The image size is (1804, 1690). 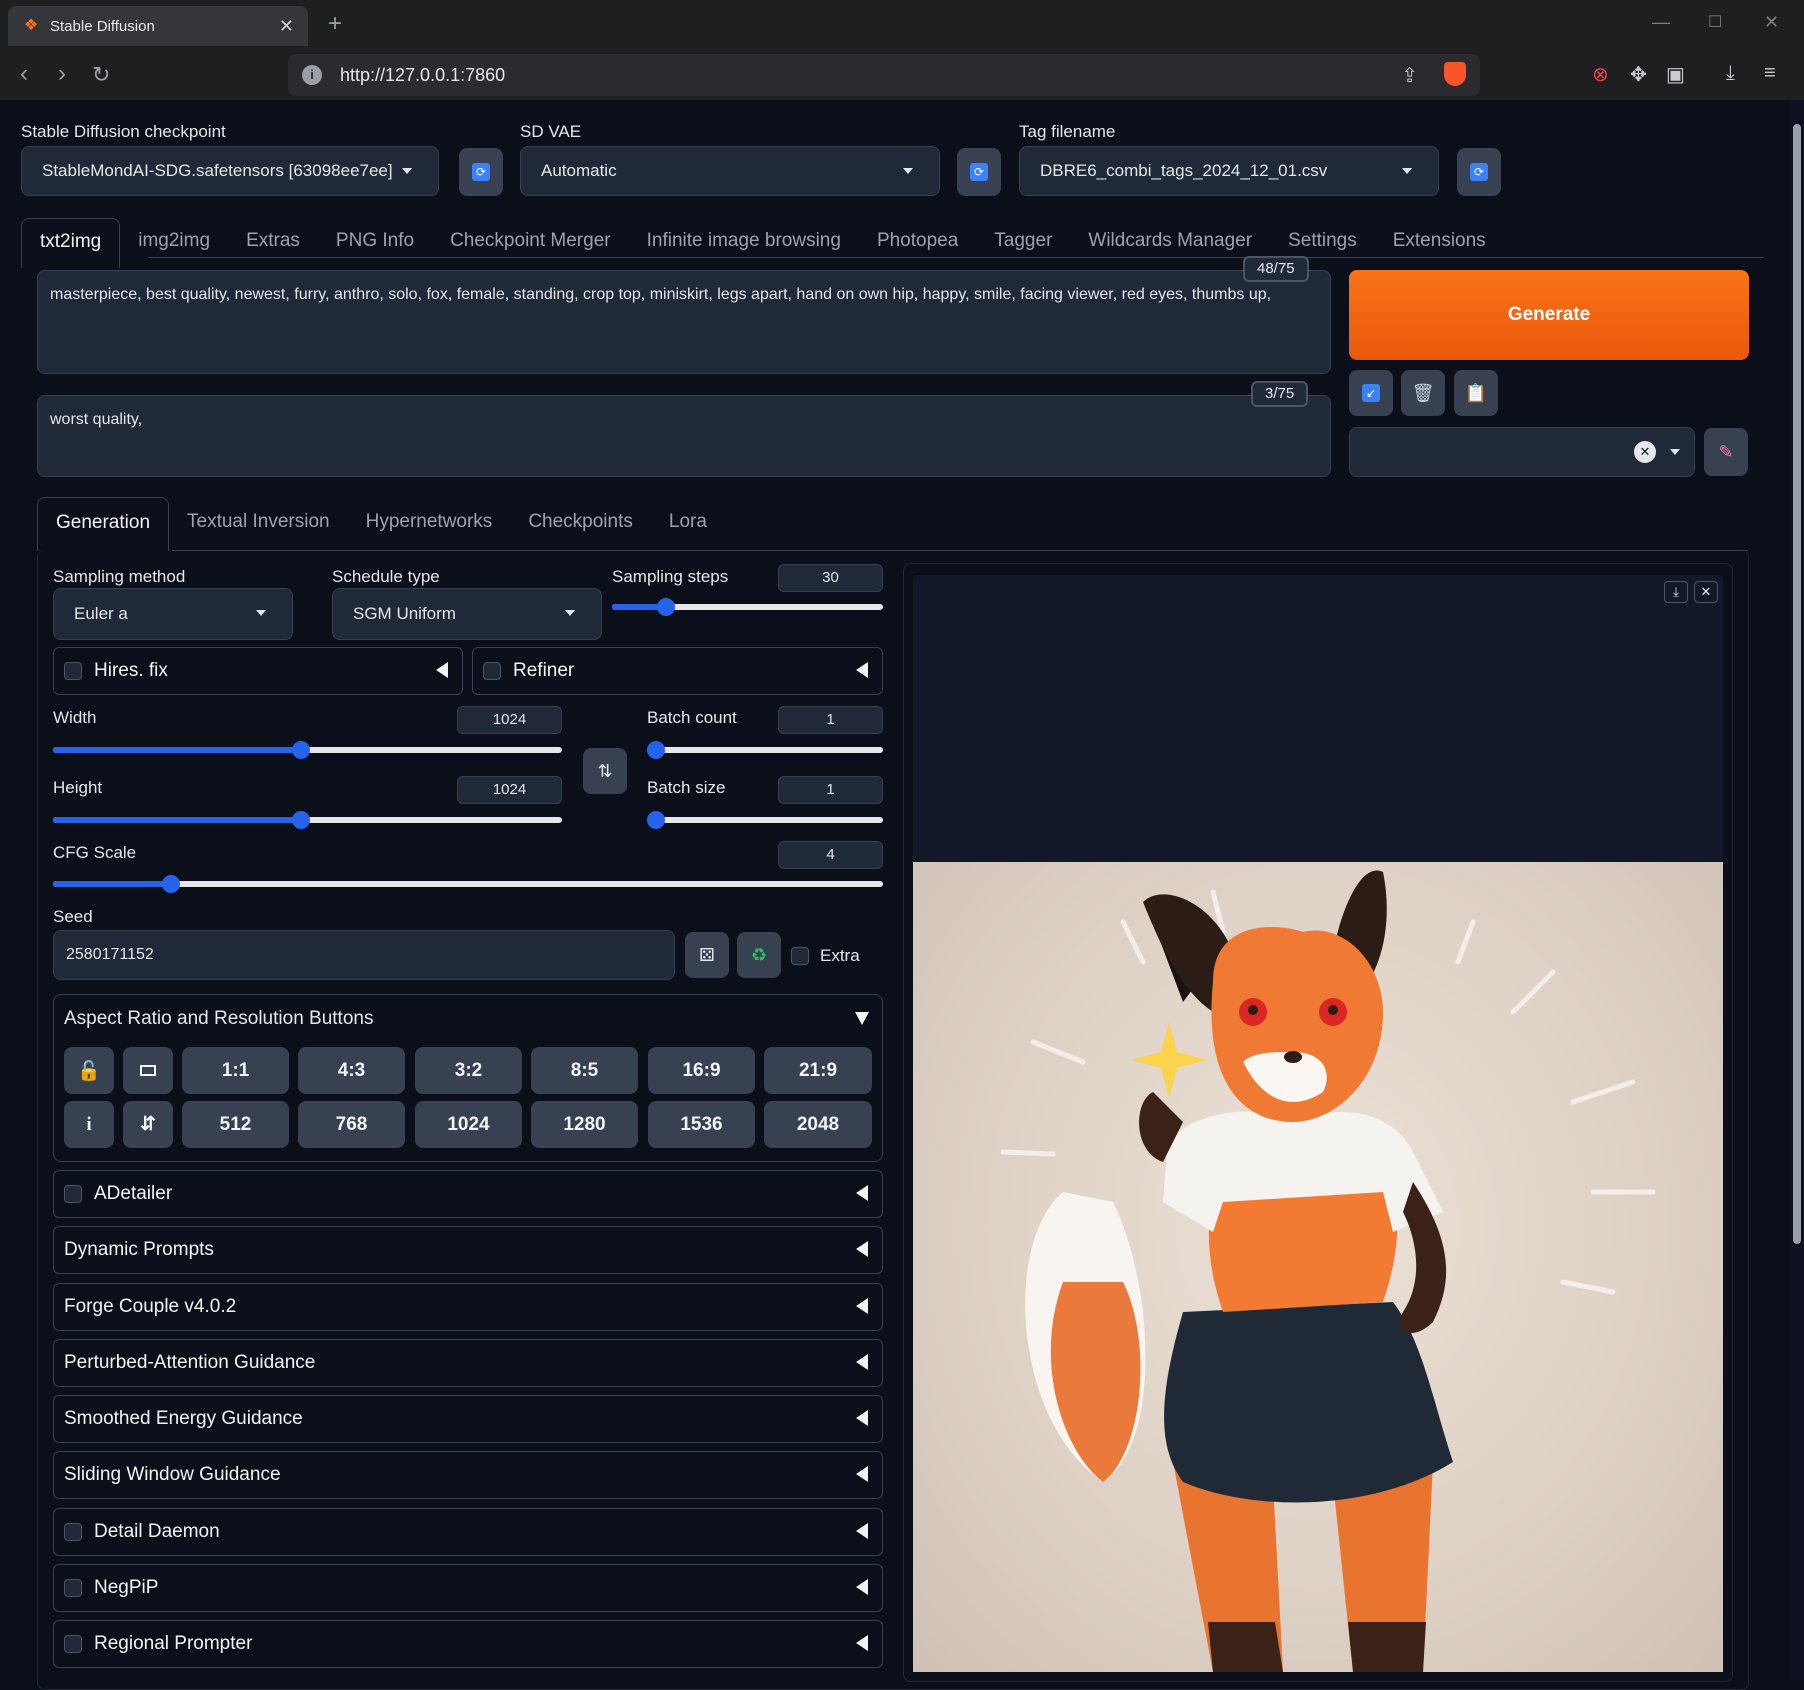 I want to click on back-icon: ‹, so click(x=24, y=74).